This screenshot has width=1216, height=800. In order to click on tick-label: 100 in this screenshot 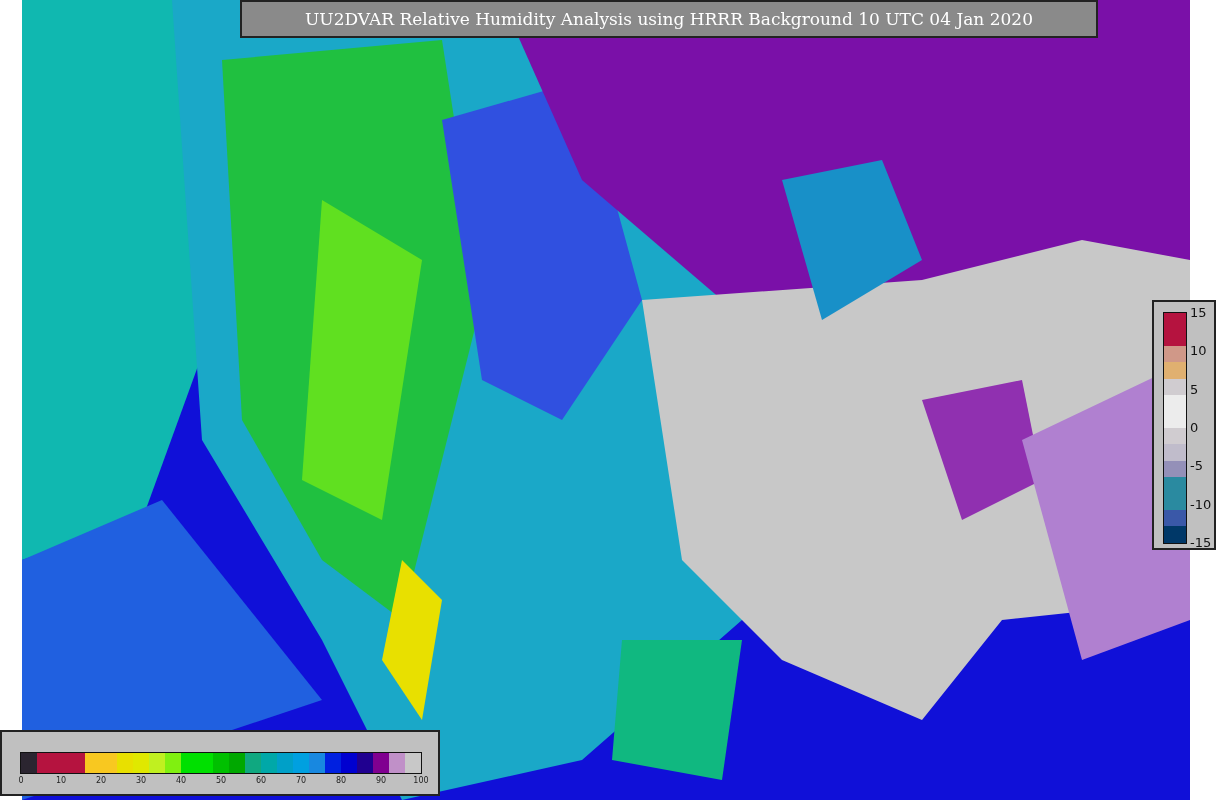, I will do `click(421, 780)`.